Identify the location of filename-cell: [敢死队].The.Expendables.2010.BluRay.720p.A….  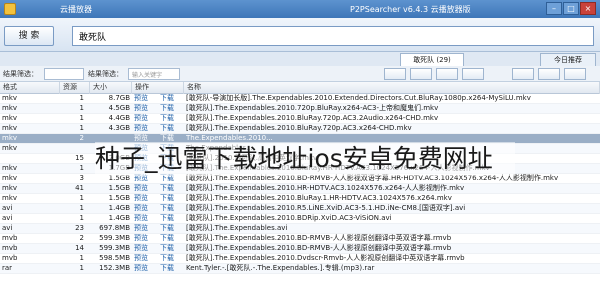
(312, 118).